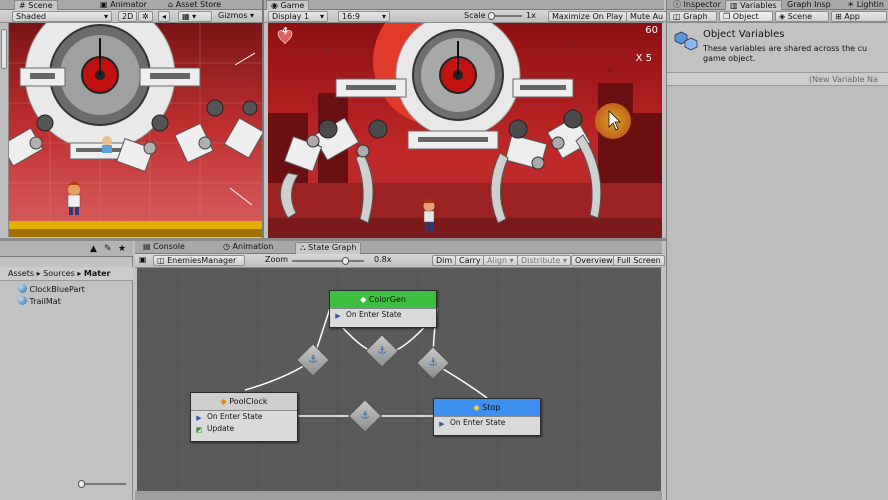 This screenshot has width=888, height=500. I want to click on tab-state-graph: ⛬ State Graph, so click(328, 248).